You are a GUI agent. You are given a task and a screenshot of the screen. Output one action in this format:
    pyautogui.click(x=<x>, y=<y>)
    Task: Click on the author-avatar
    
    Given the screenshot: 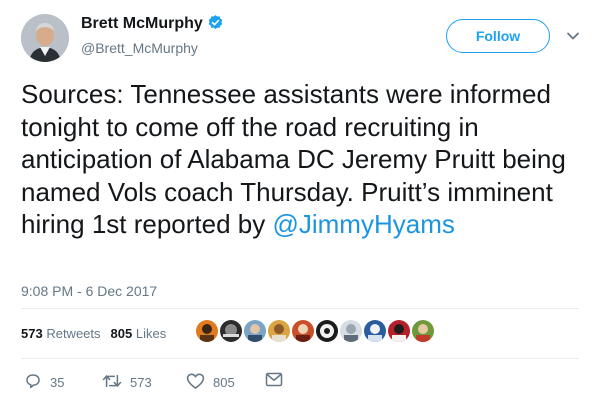 What is the action you would take?
    pyautogui.click(x=45, y=38)
    